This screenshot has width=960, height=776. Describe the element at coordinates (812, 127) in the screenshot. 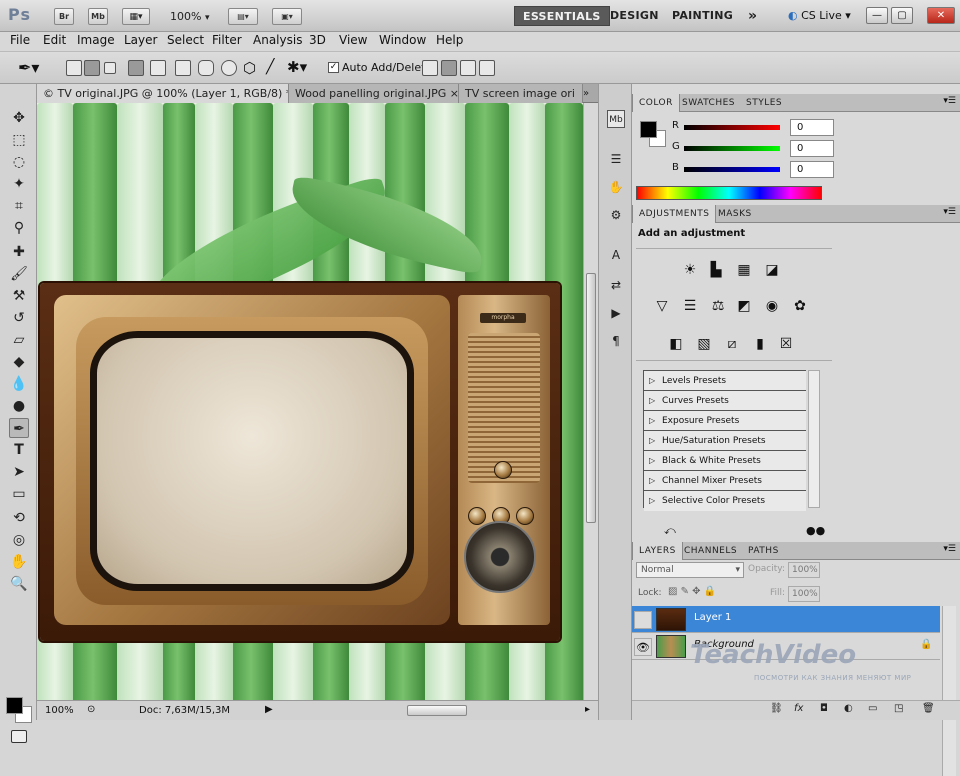

I see `red-value-field: 0` at that location.